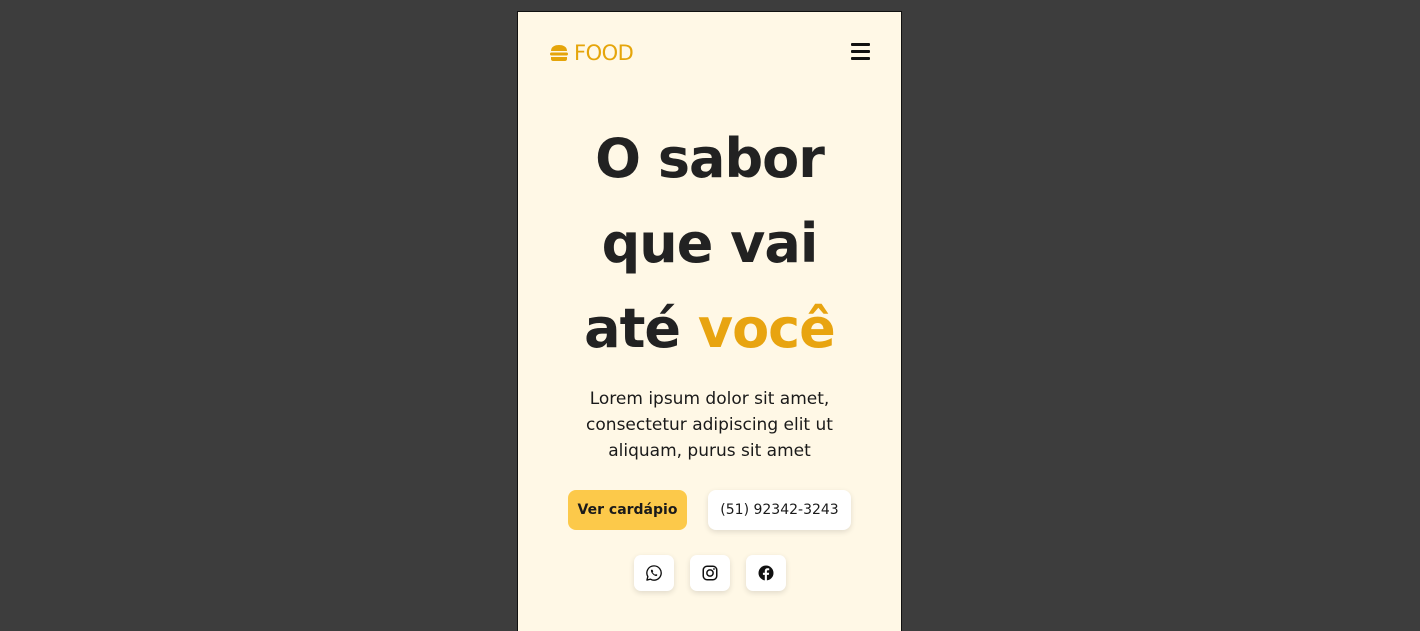  Describe the element at coordinates (627, 510) in the screenshot. I see `view-menu-button: Ver cardápio` at that location.